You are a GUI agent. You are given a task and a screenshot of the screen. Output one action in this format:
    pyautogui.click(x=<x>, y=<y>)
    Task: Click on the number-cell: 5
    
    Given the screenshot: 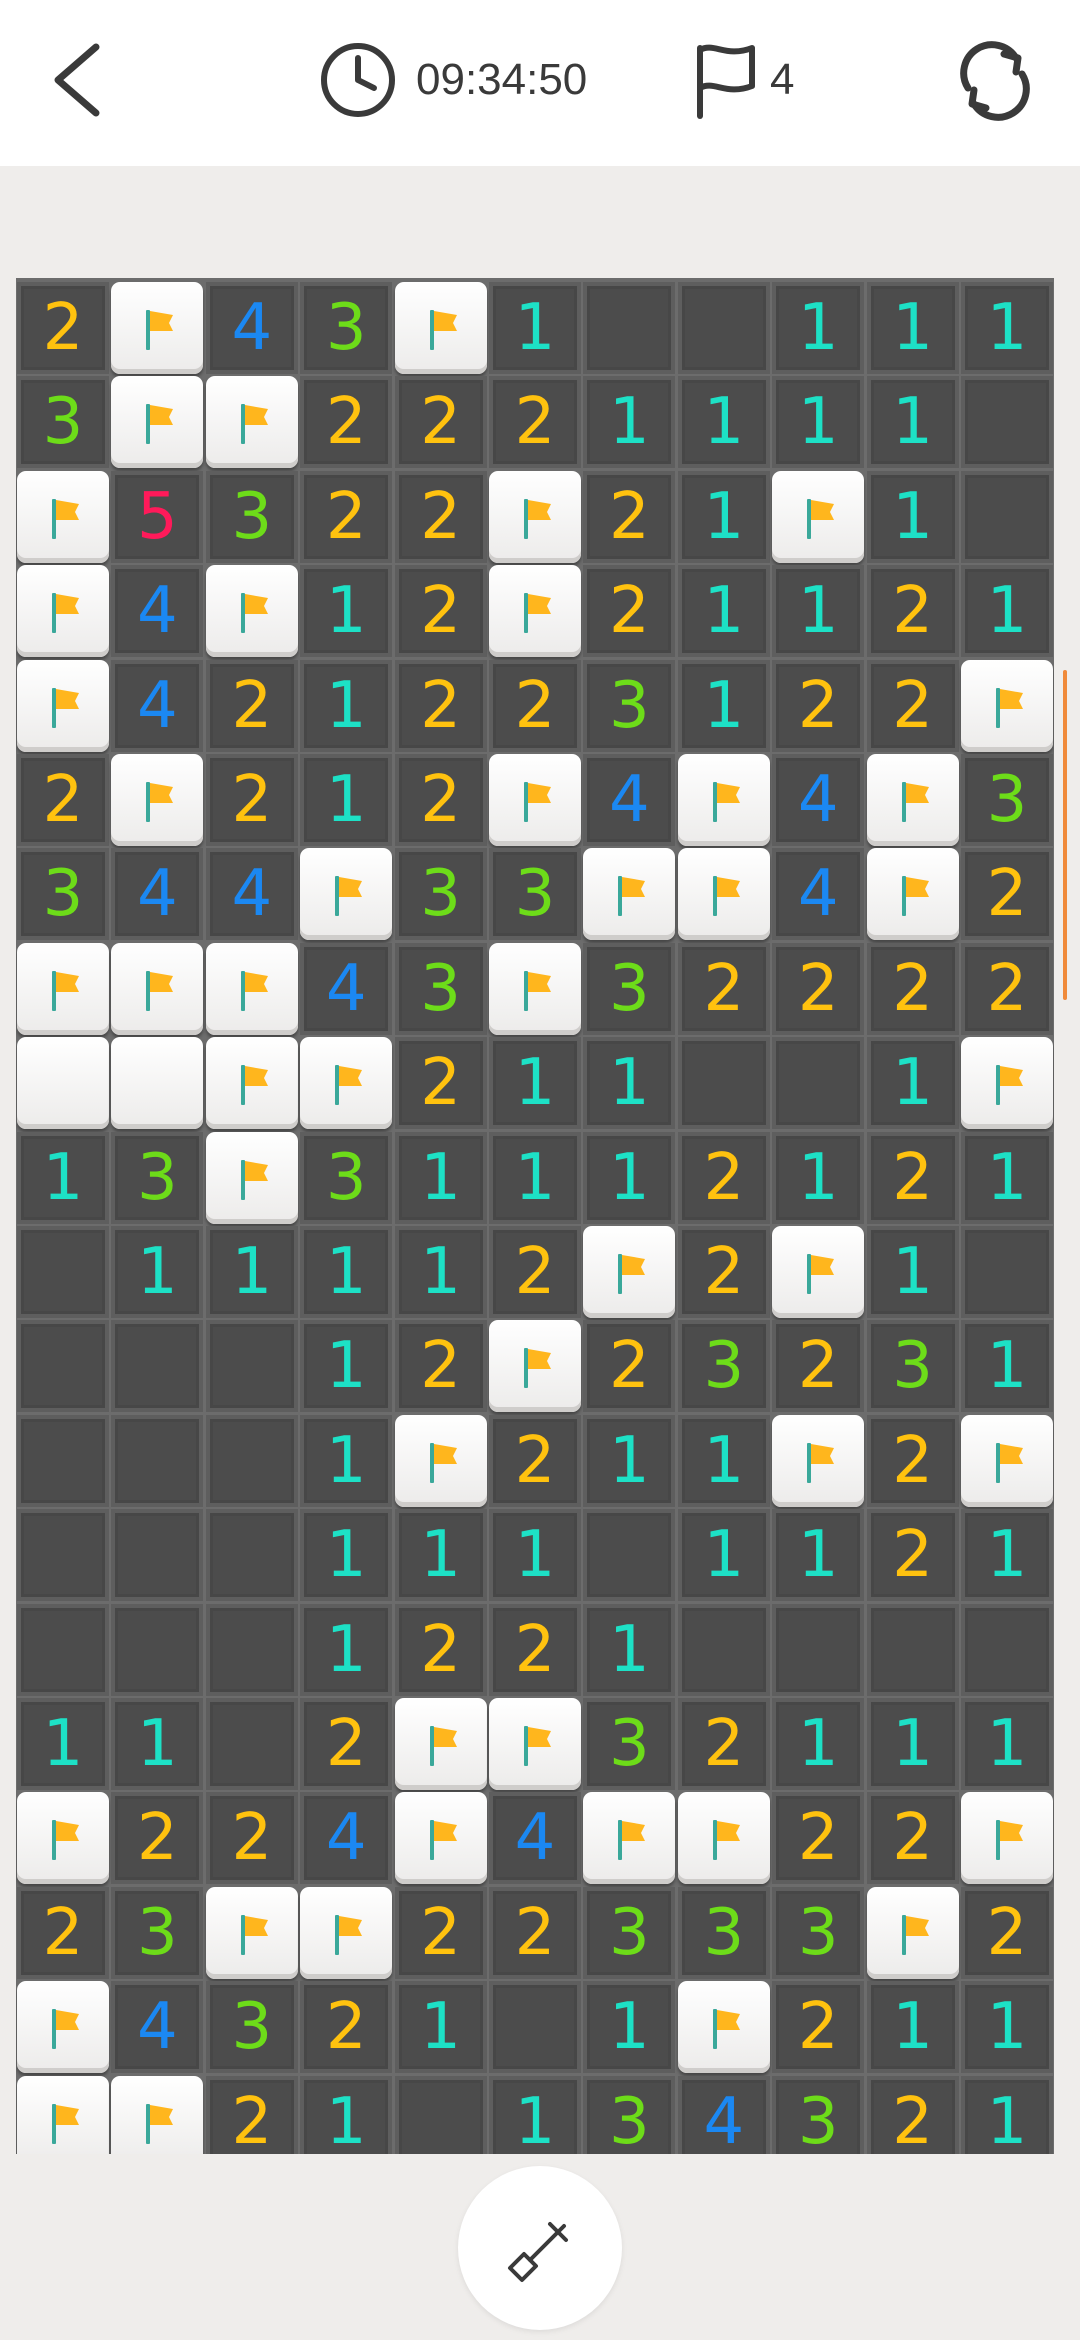 What is the action you would take?
    pyautogui.click(x=157, y=516)
    